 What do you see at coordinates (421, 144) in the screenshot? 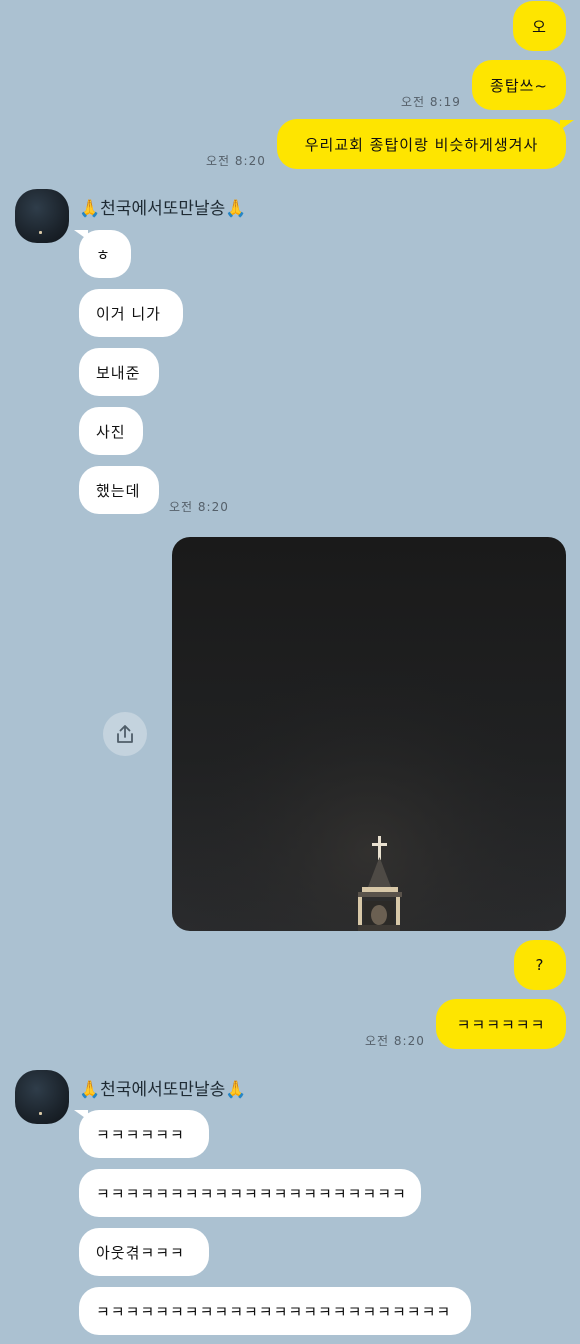
I see `my-message: 우리교회 종탑이랑 비슷하게생겨사` at bounding box center [421, 144].